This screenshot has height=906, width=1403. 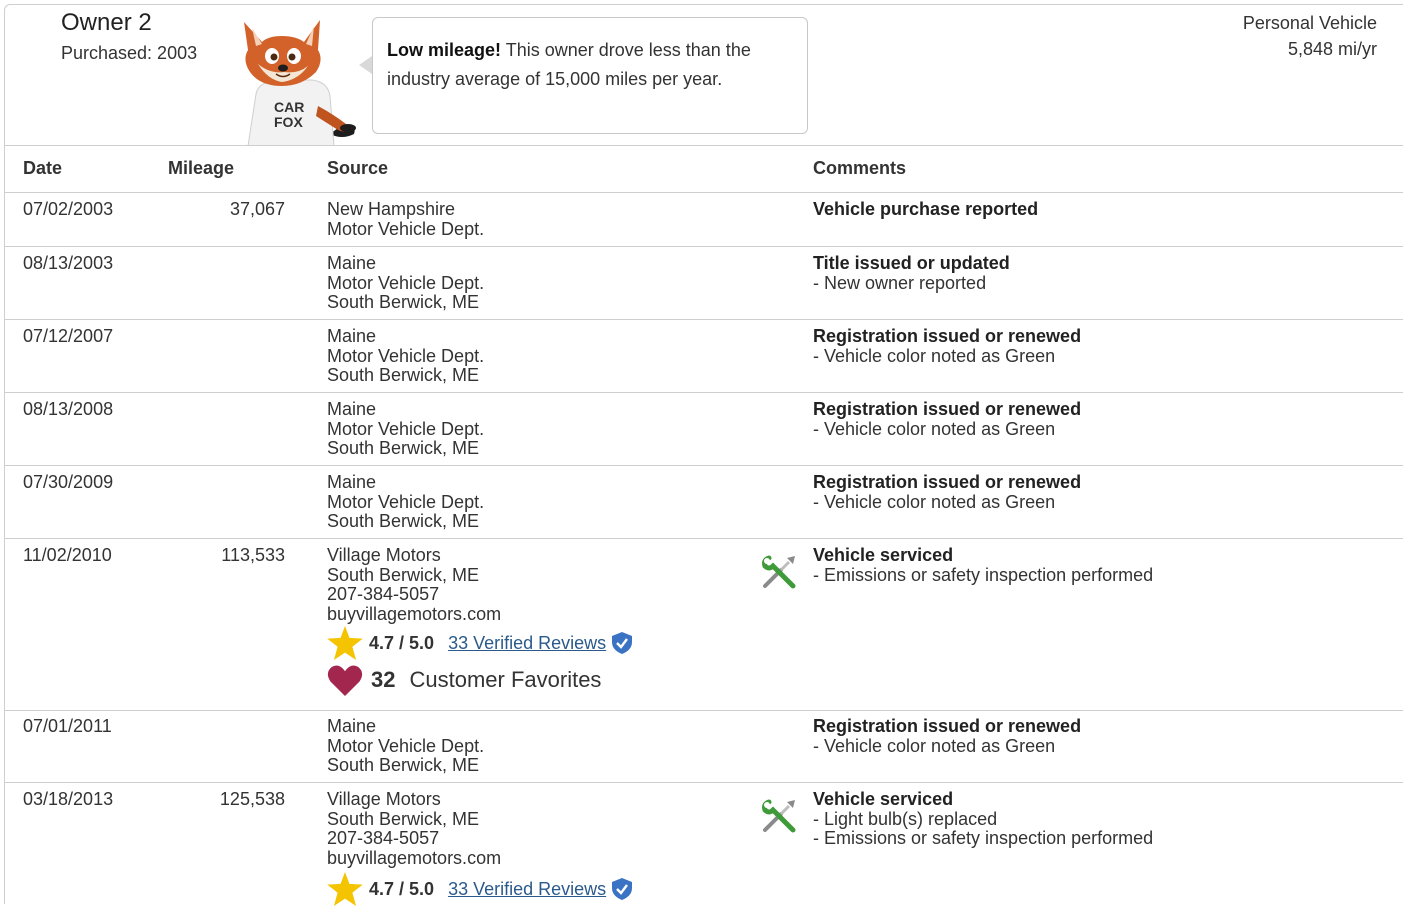 I want to click on comment-heading: Title issued or updated, so click(x=911, y=263).